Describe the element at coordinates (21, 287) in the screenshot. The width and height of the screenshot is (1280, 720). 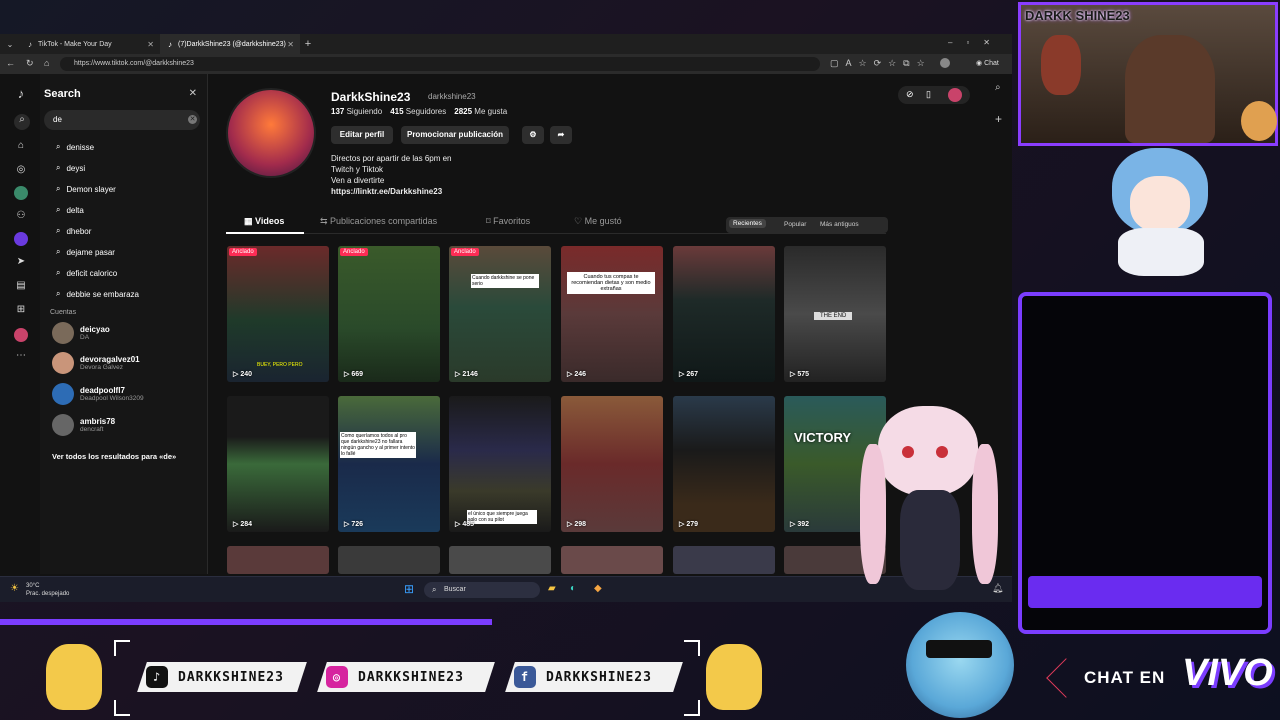
I see `activity-nav-icon: ▤` at that location.